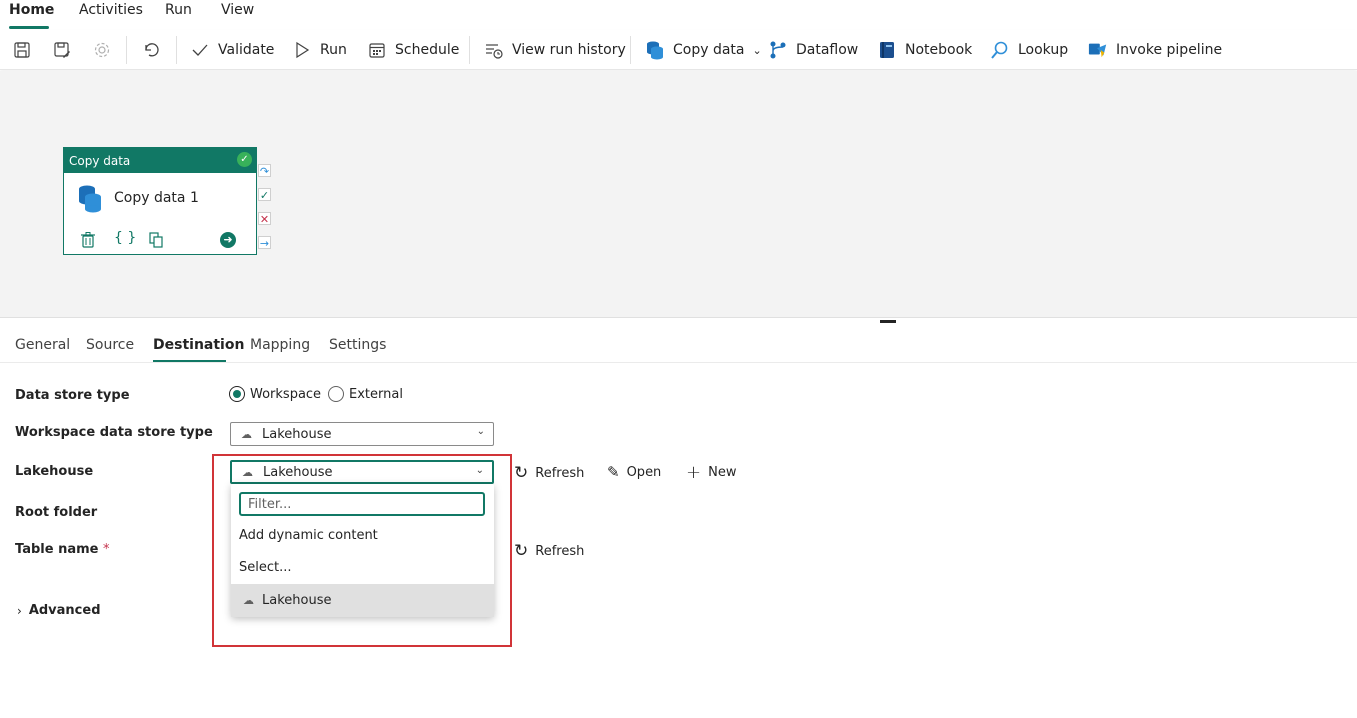 The image size is (1357, 718). Describe the element at coordinates (19, 610) in the screenshot. I see `chevron-right-icon: ›` at that location.